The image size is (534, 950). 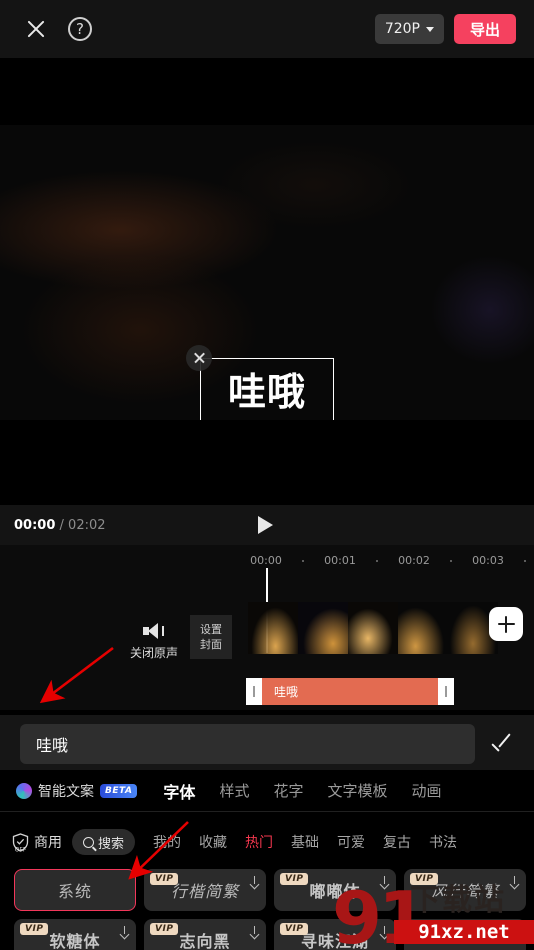 I want to click on resolution-selector: 720P, so click(x=409, y=29).